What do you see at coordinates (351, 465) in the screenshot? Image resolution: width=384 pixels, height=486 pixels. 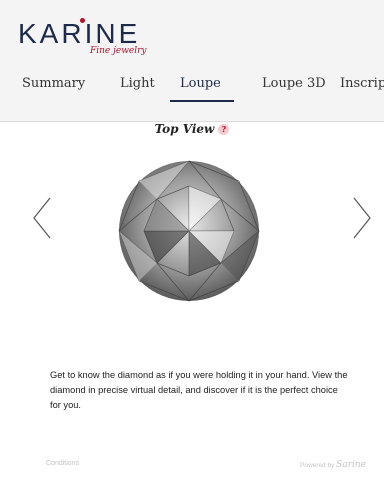 I see `powered-by-brand: Sarine` at bounding box center [351, 465].